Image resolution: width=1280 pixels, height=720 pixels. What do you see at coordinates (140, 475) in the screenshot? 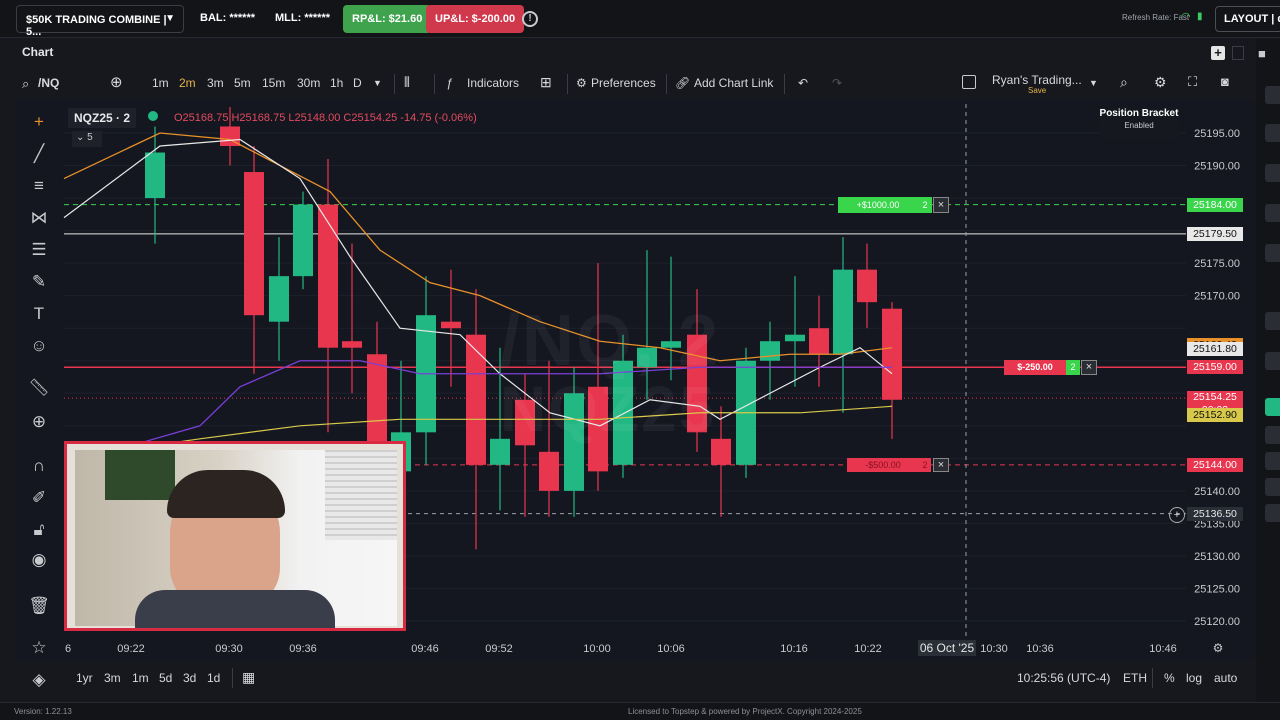
I see `webcam-flag` at bounding box center [140, 475].